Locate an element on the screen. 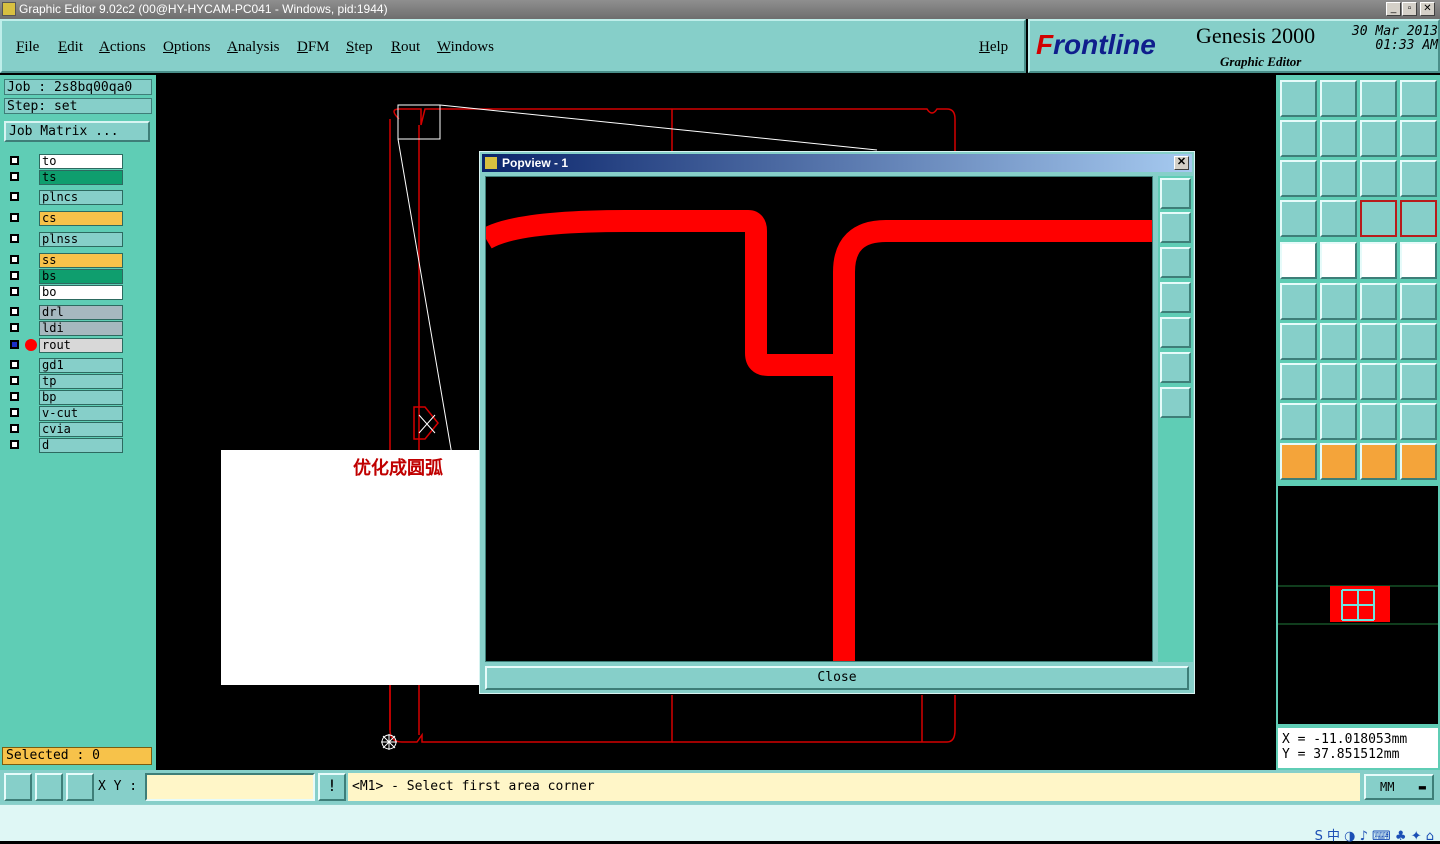 Image resolution: width=1440 pixels, height=844 pixels. menu-rout: Rout is located at coordinates (405, 47).